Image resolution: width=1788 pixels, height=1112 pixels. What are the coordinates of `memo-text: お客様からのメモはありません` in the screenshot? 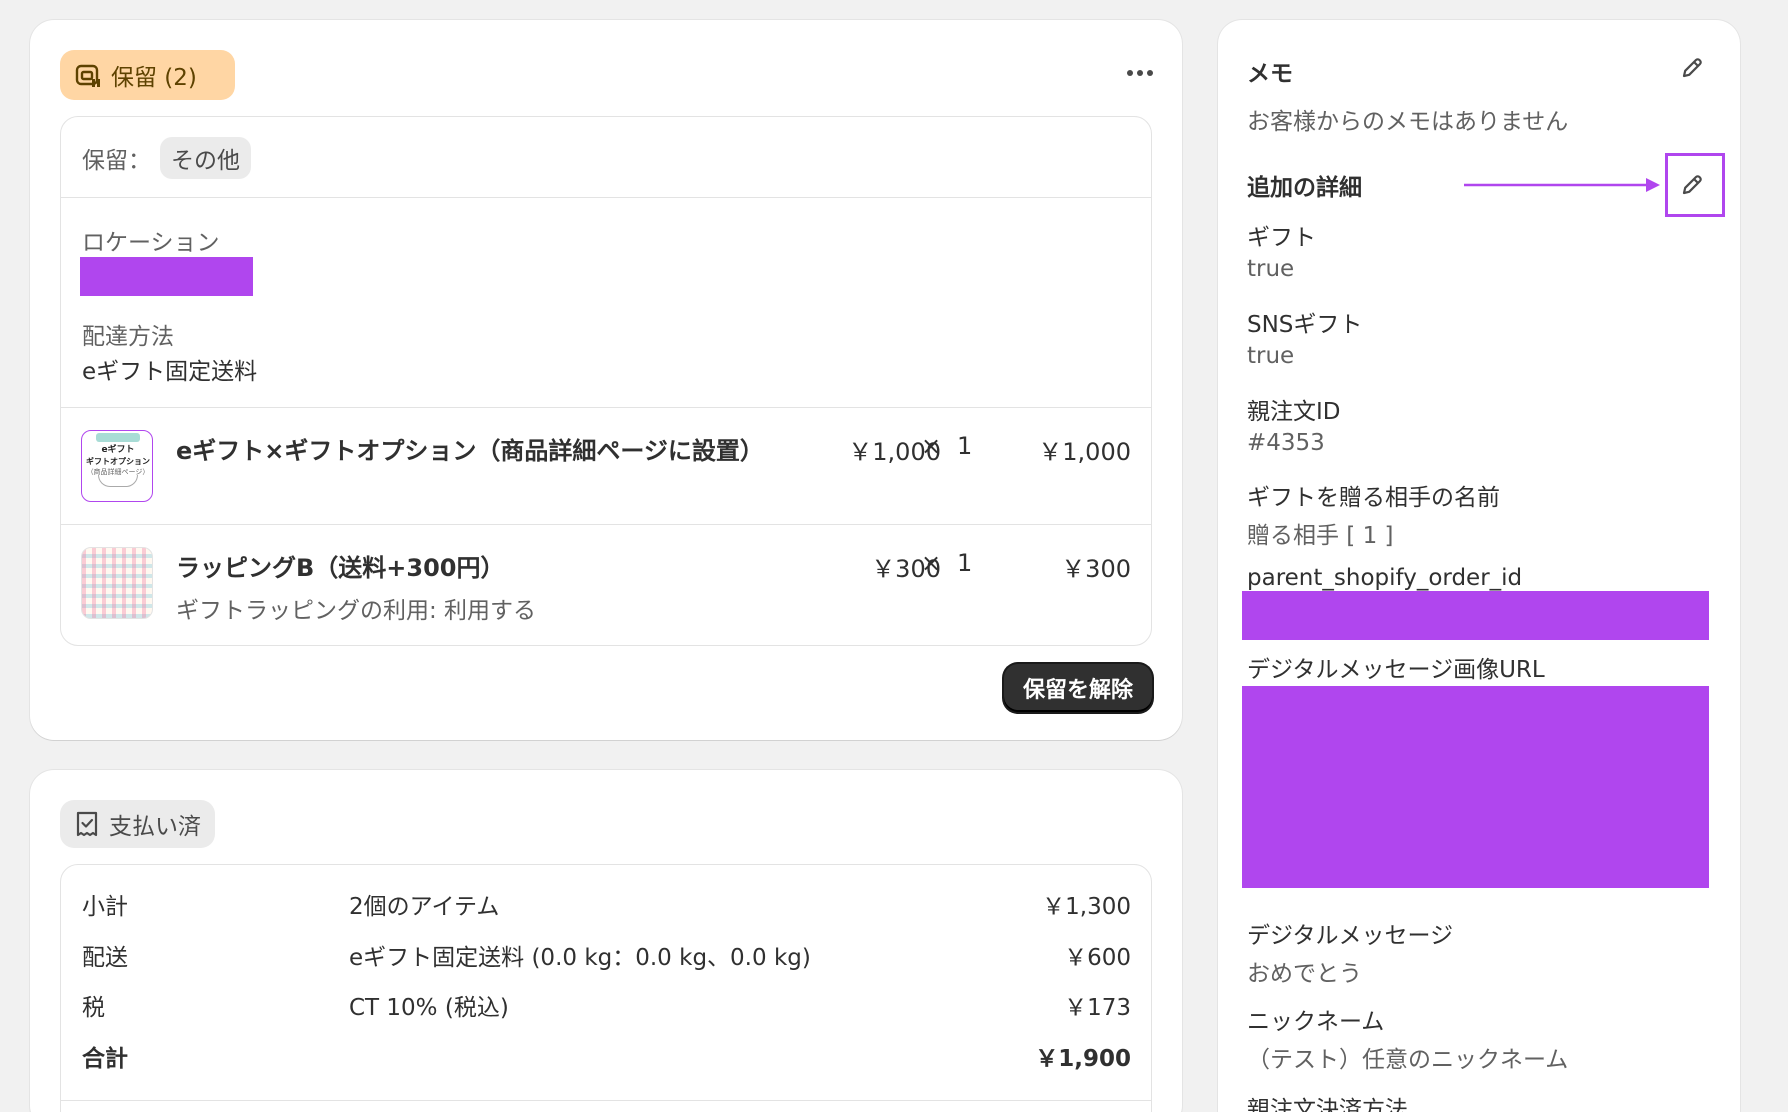 It's located at (1408, 122).